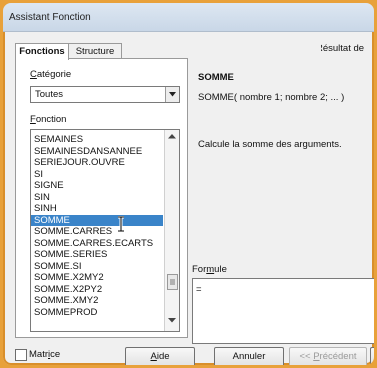 The image size is (377, 368). What do you see at coordinates (97, 140) in the screenshot?
I see `function-list-item: SEMAINES` at bounding box center [97, 140].